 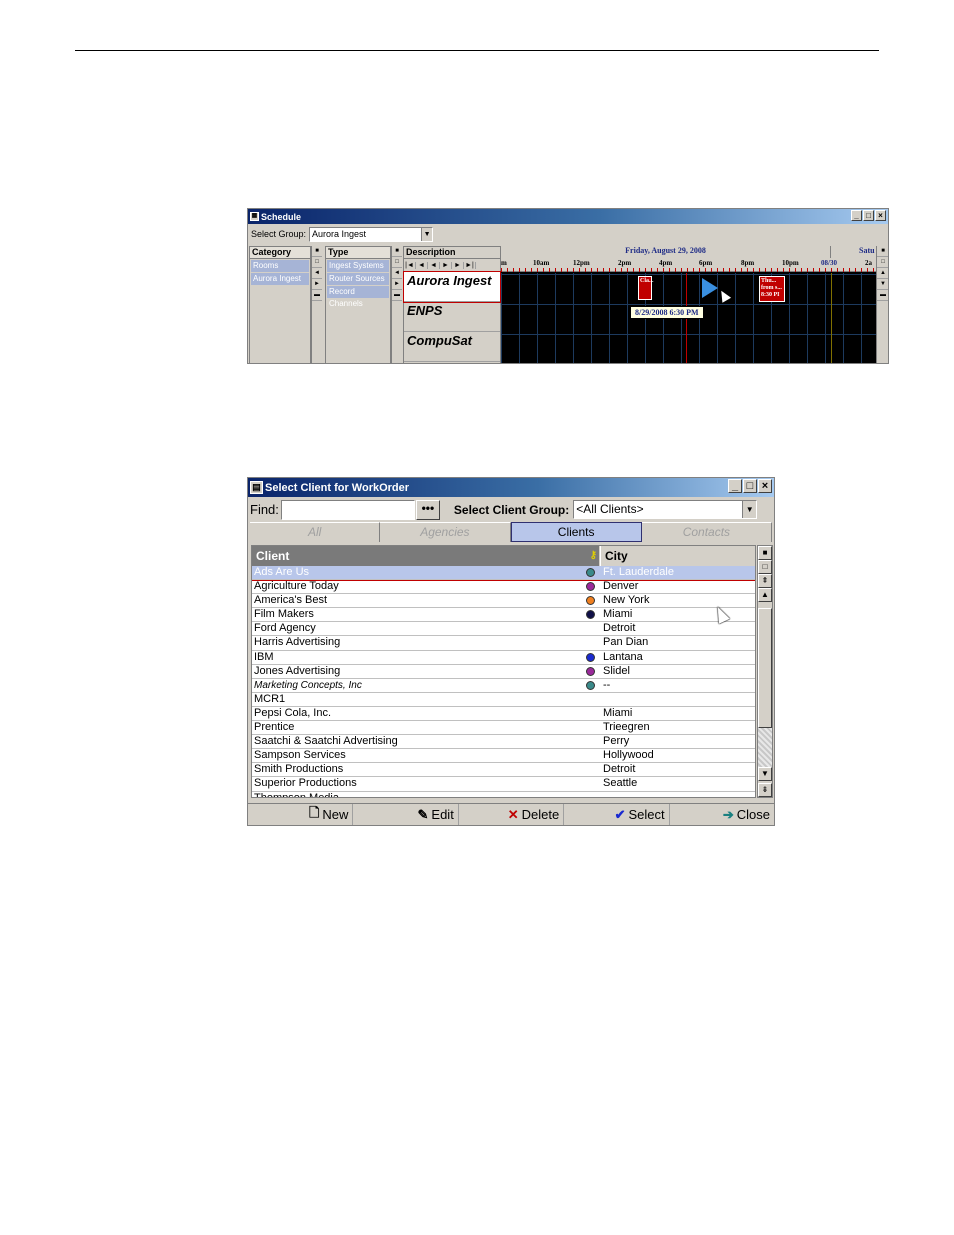 I want to click on table-row: Agriculture Today Denver, so click(x=503, y=587).